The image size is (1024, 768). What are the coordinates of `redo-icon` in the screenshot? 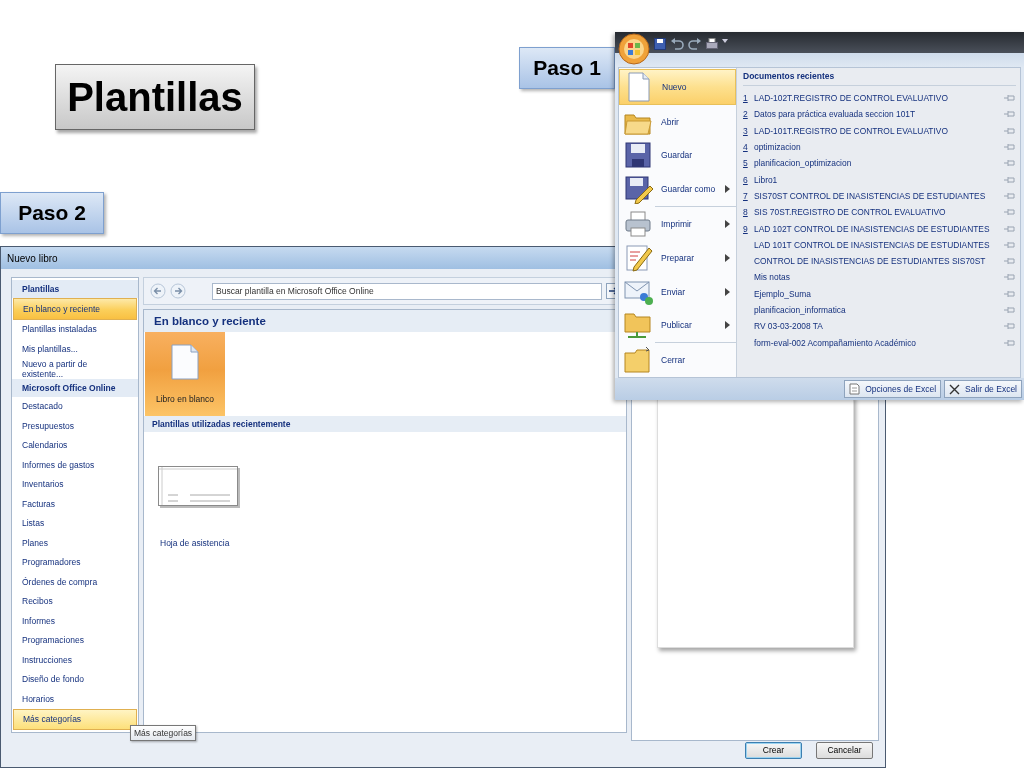 It's located at (695, 44).